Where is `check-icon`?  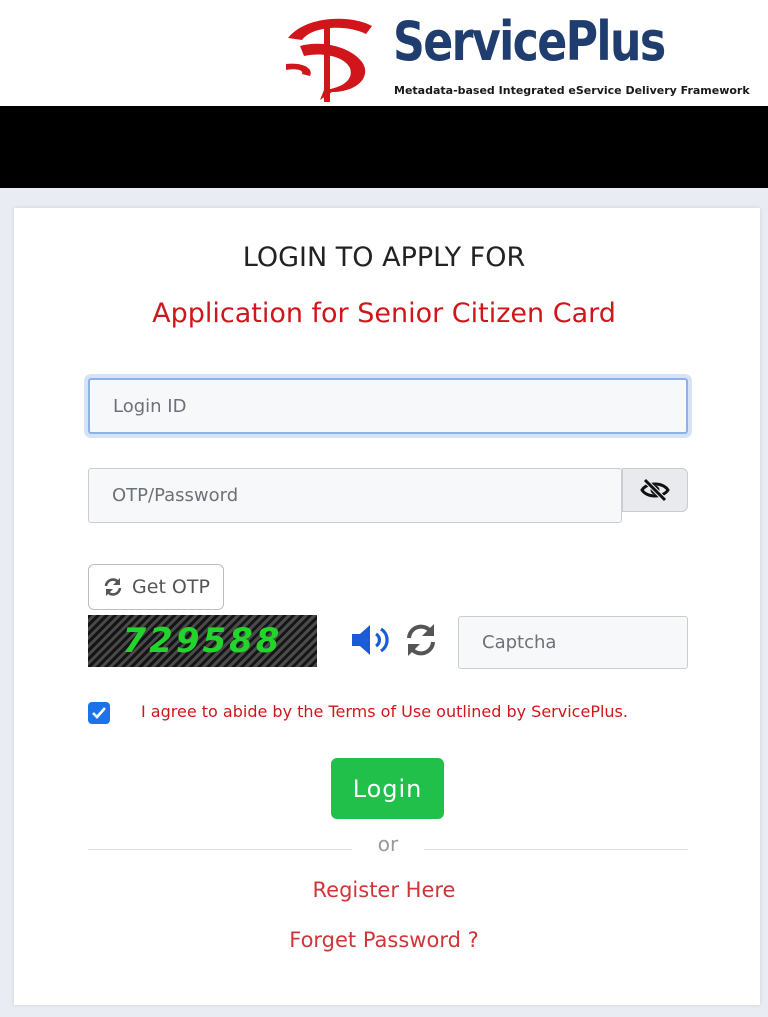
check-icon is located at coordinates (99, 713).